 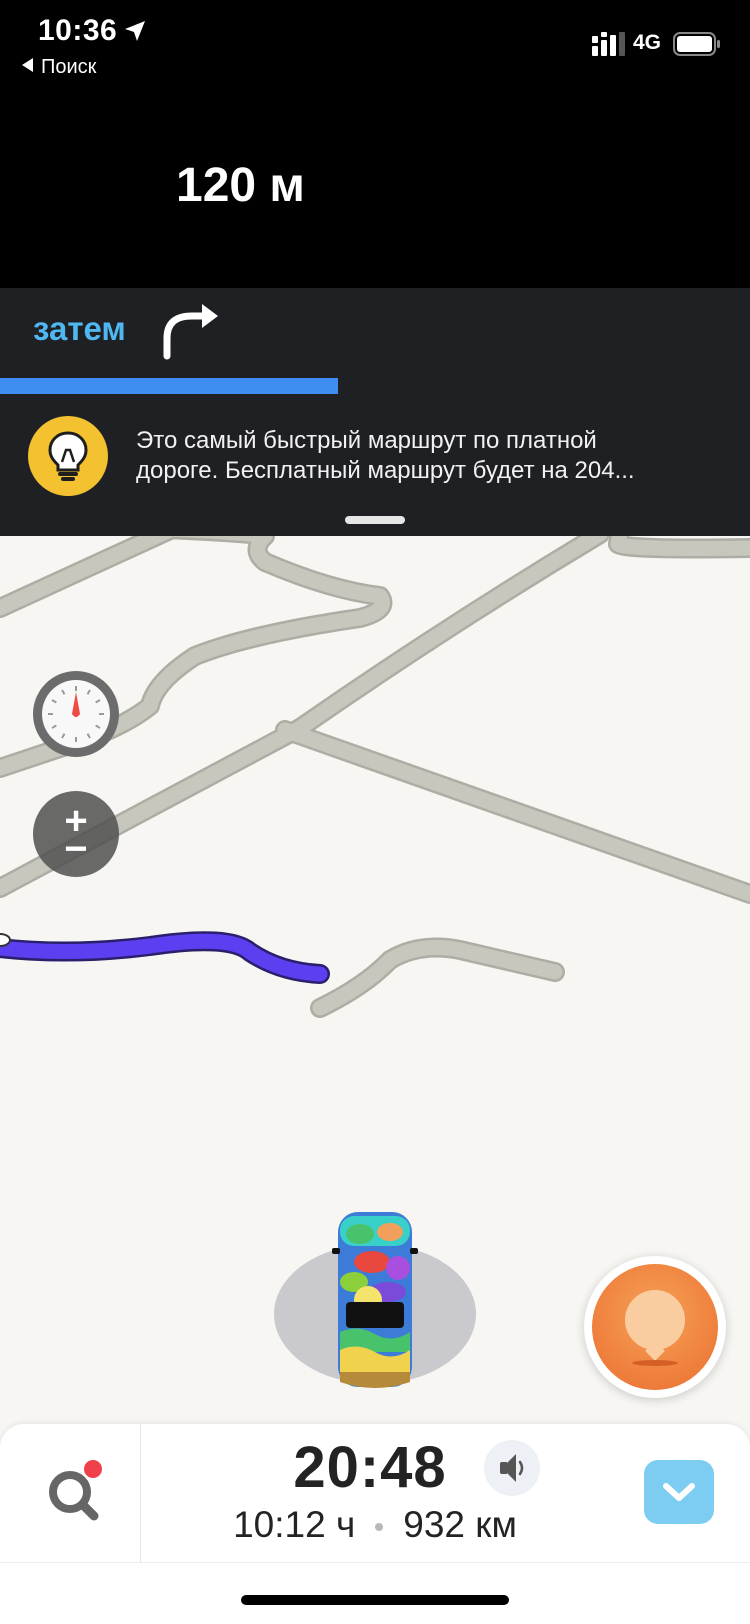 I want to click on speedometer-button, so click(x=76, y=714).